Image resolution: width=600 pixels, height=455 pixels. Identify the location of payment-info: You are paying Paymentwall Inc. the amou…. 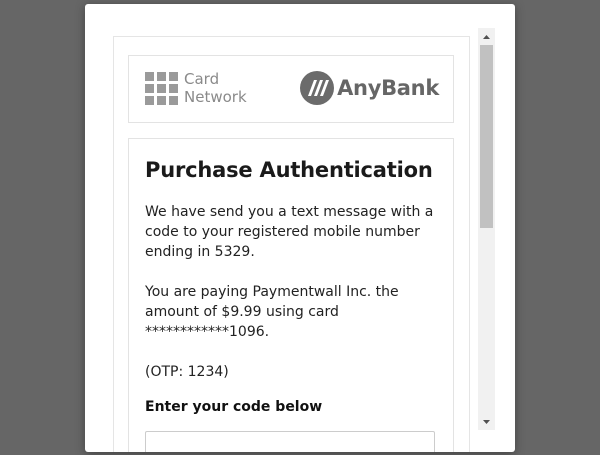
(272, 312).